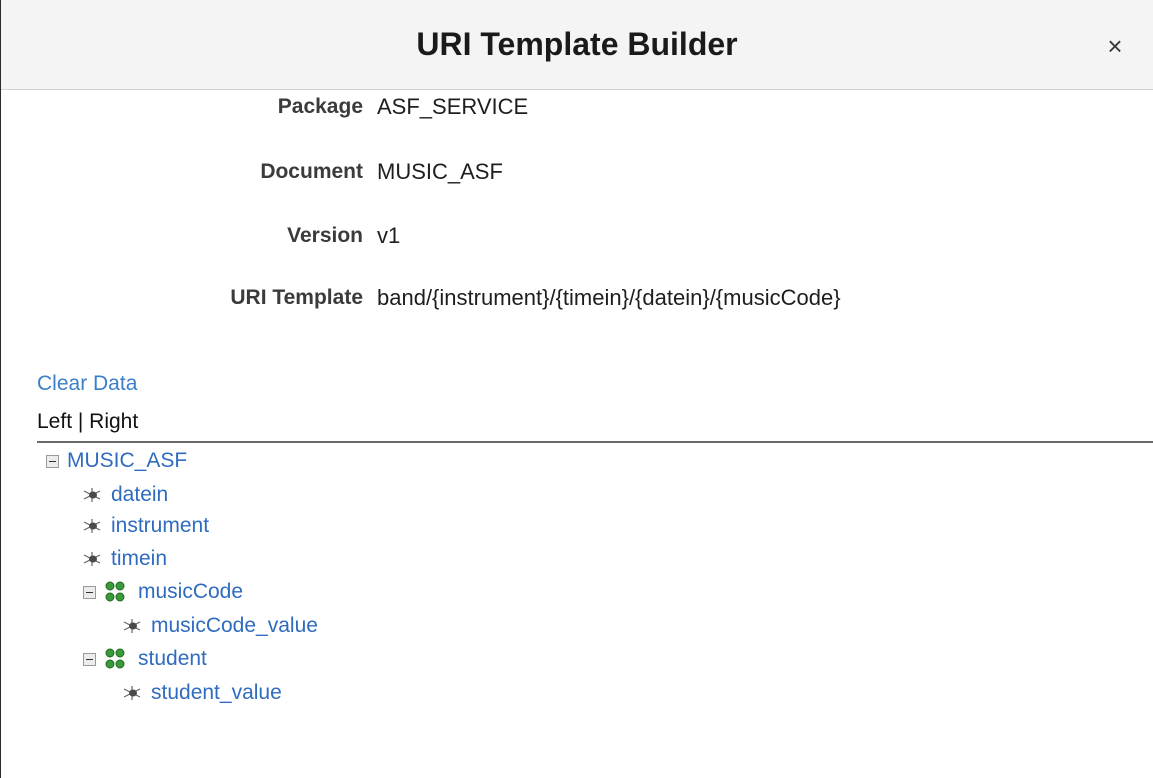 The image size is (1153, 778). I want to click on divider, so click(595, 442).